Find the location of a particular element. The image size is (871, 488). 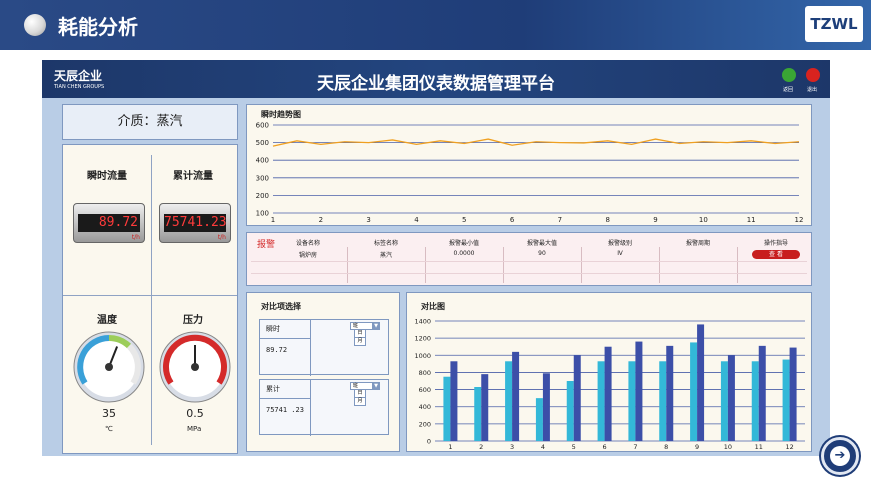

pressure-gauge is located at coordinates (195, 367).